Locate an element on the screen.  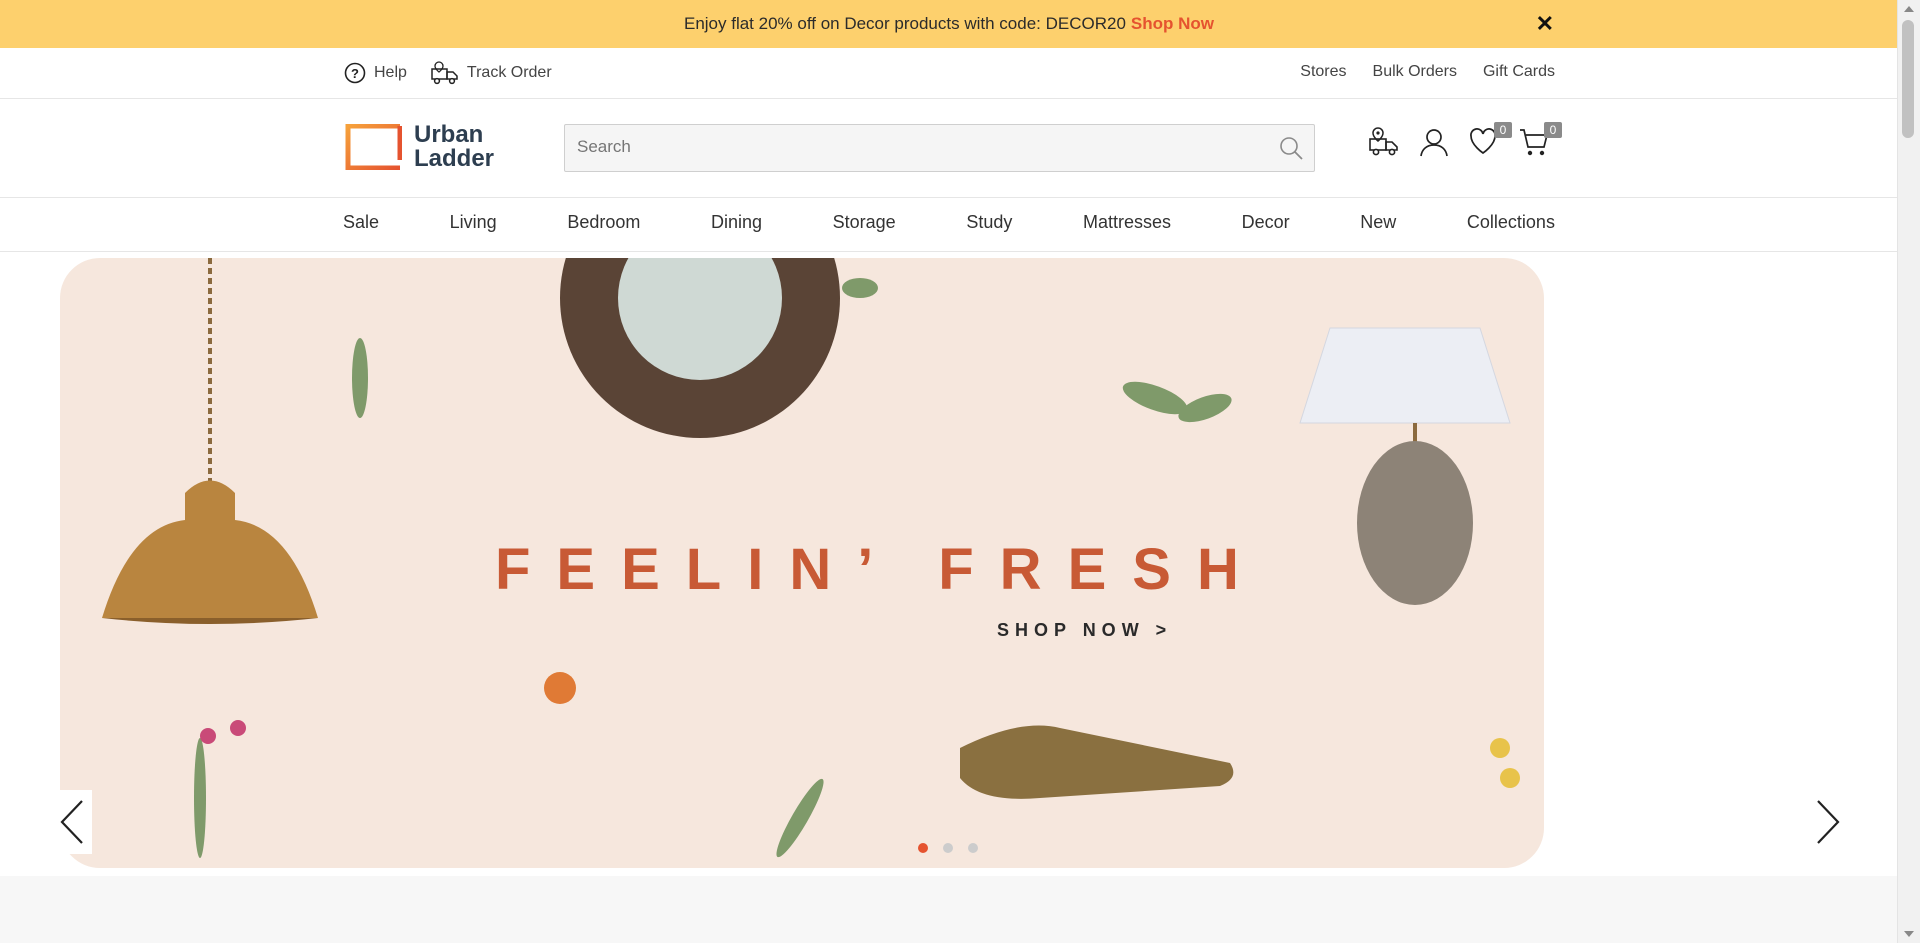
store-locator-icon is located at coordinates (1383, 142).